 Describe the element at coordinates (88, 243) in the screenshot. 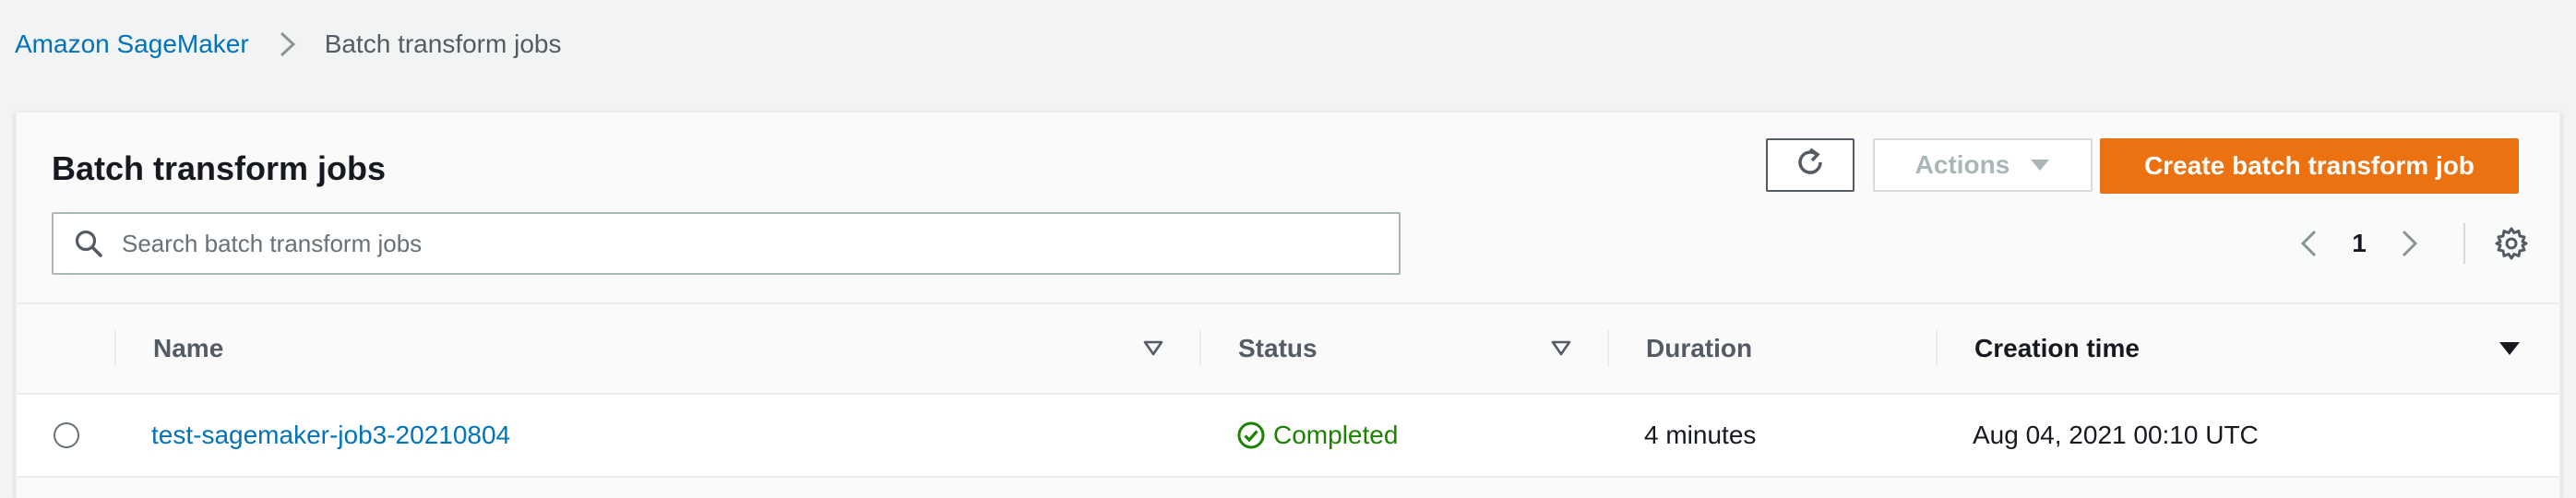

I see `search-icon` at that location.